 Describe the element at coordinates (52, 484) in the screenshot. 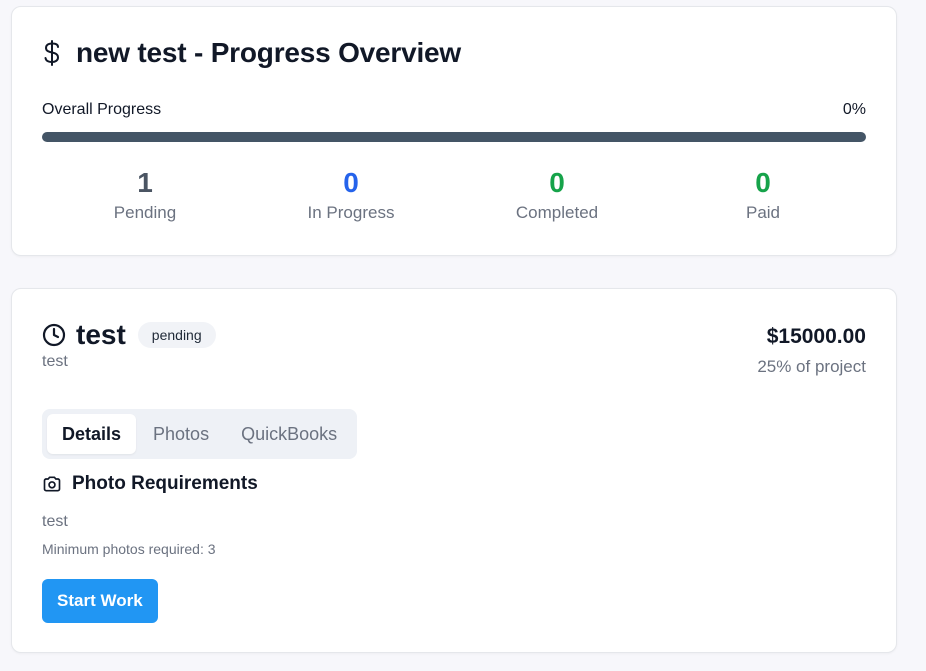

I see `camera-icon` at that location.